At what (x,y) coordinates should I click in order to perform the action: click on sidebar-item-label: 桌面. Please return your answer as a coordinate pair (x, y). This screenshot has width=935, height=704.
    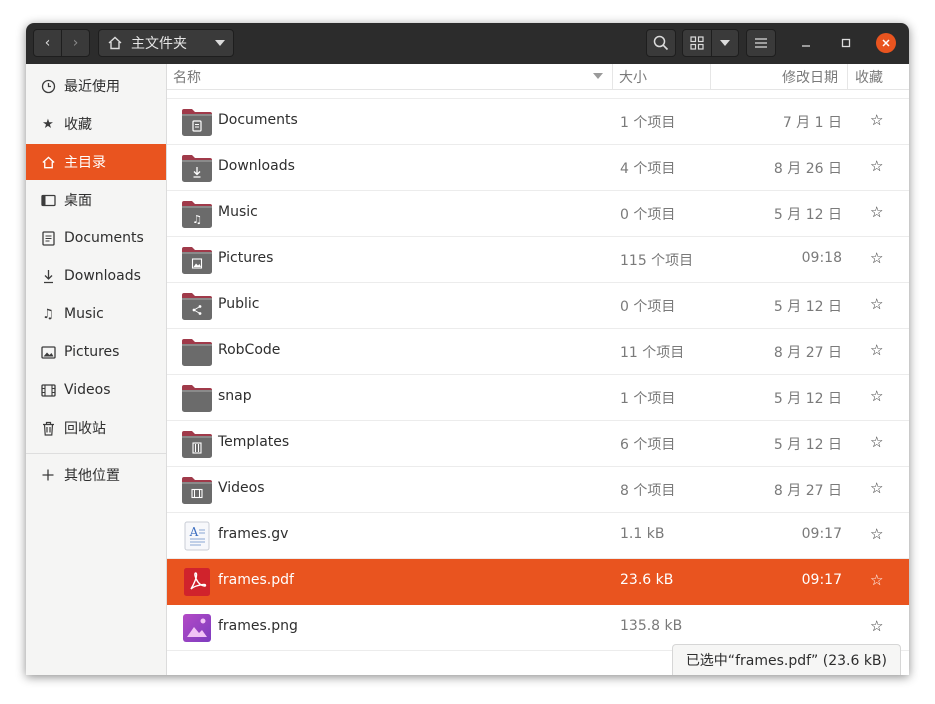
    Looking at the image, I should click on (78, 201).